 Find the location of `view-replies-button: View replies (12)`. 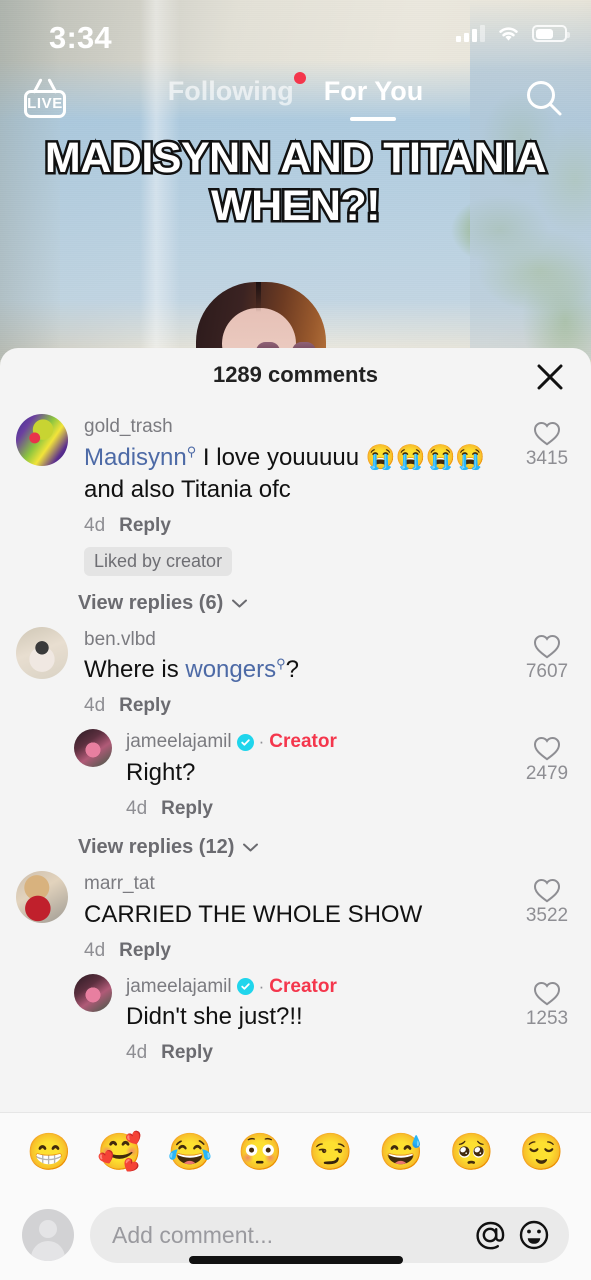

view-replies-button: View replies (12) is located at coordinates (295, 847).